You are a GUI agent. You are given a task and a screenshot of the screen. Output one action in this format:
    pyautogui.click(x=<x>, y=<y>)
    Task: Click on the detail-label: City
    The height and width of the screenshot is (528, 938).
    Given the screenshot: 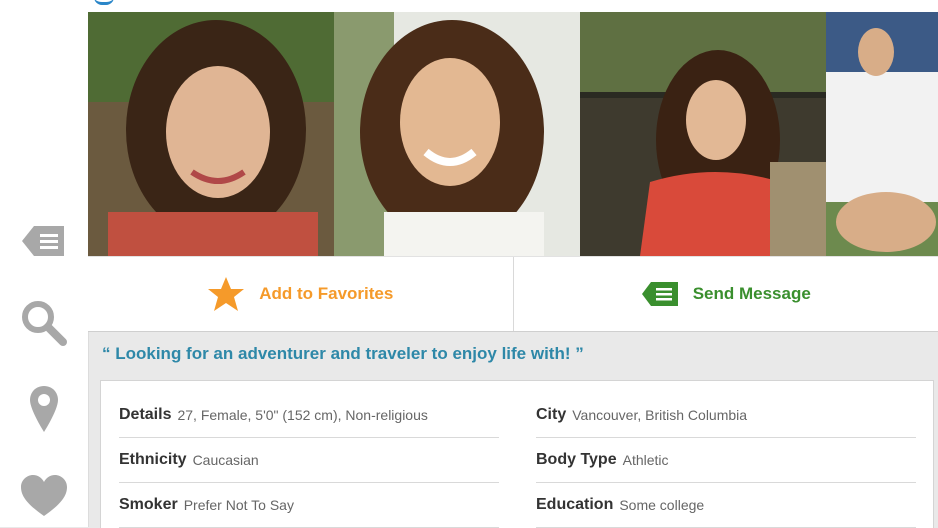 What is the action you would take?
    pyautogui.click(x=551, y=415)
    